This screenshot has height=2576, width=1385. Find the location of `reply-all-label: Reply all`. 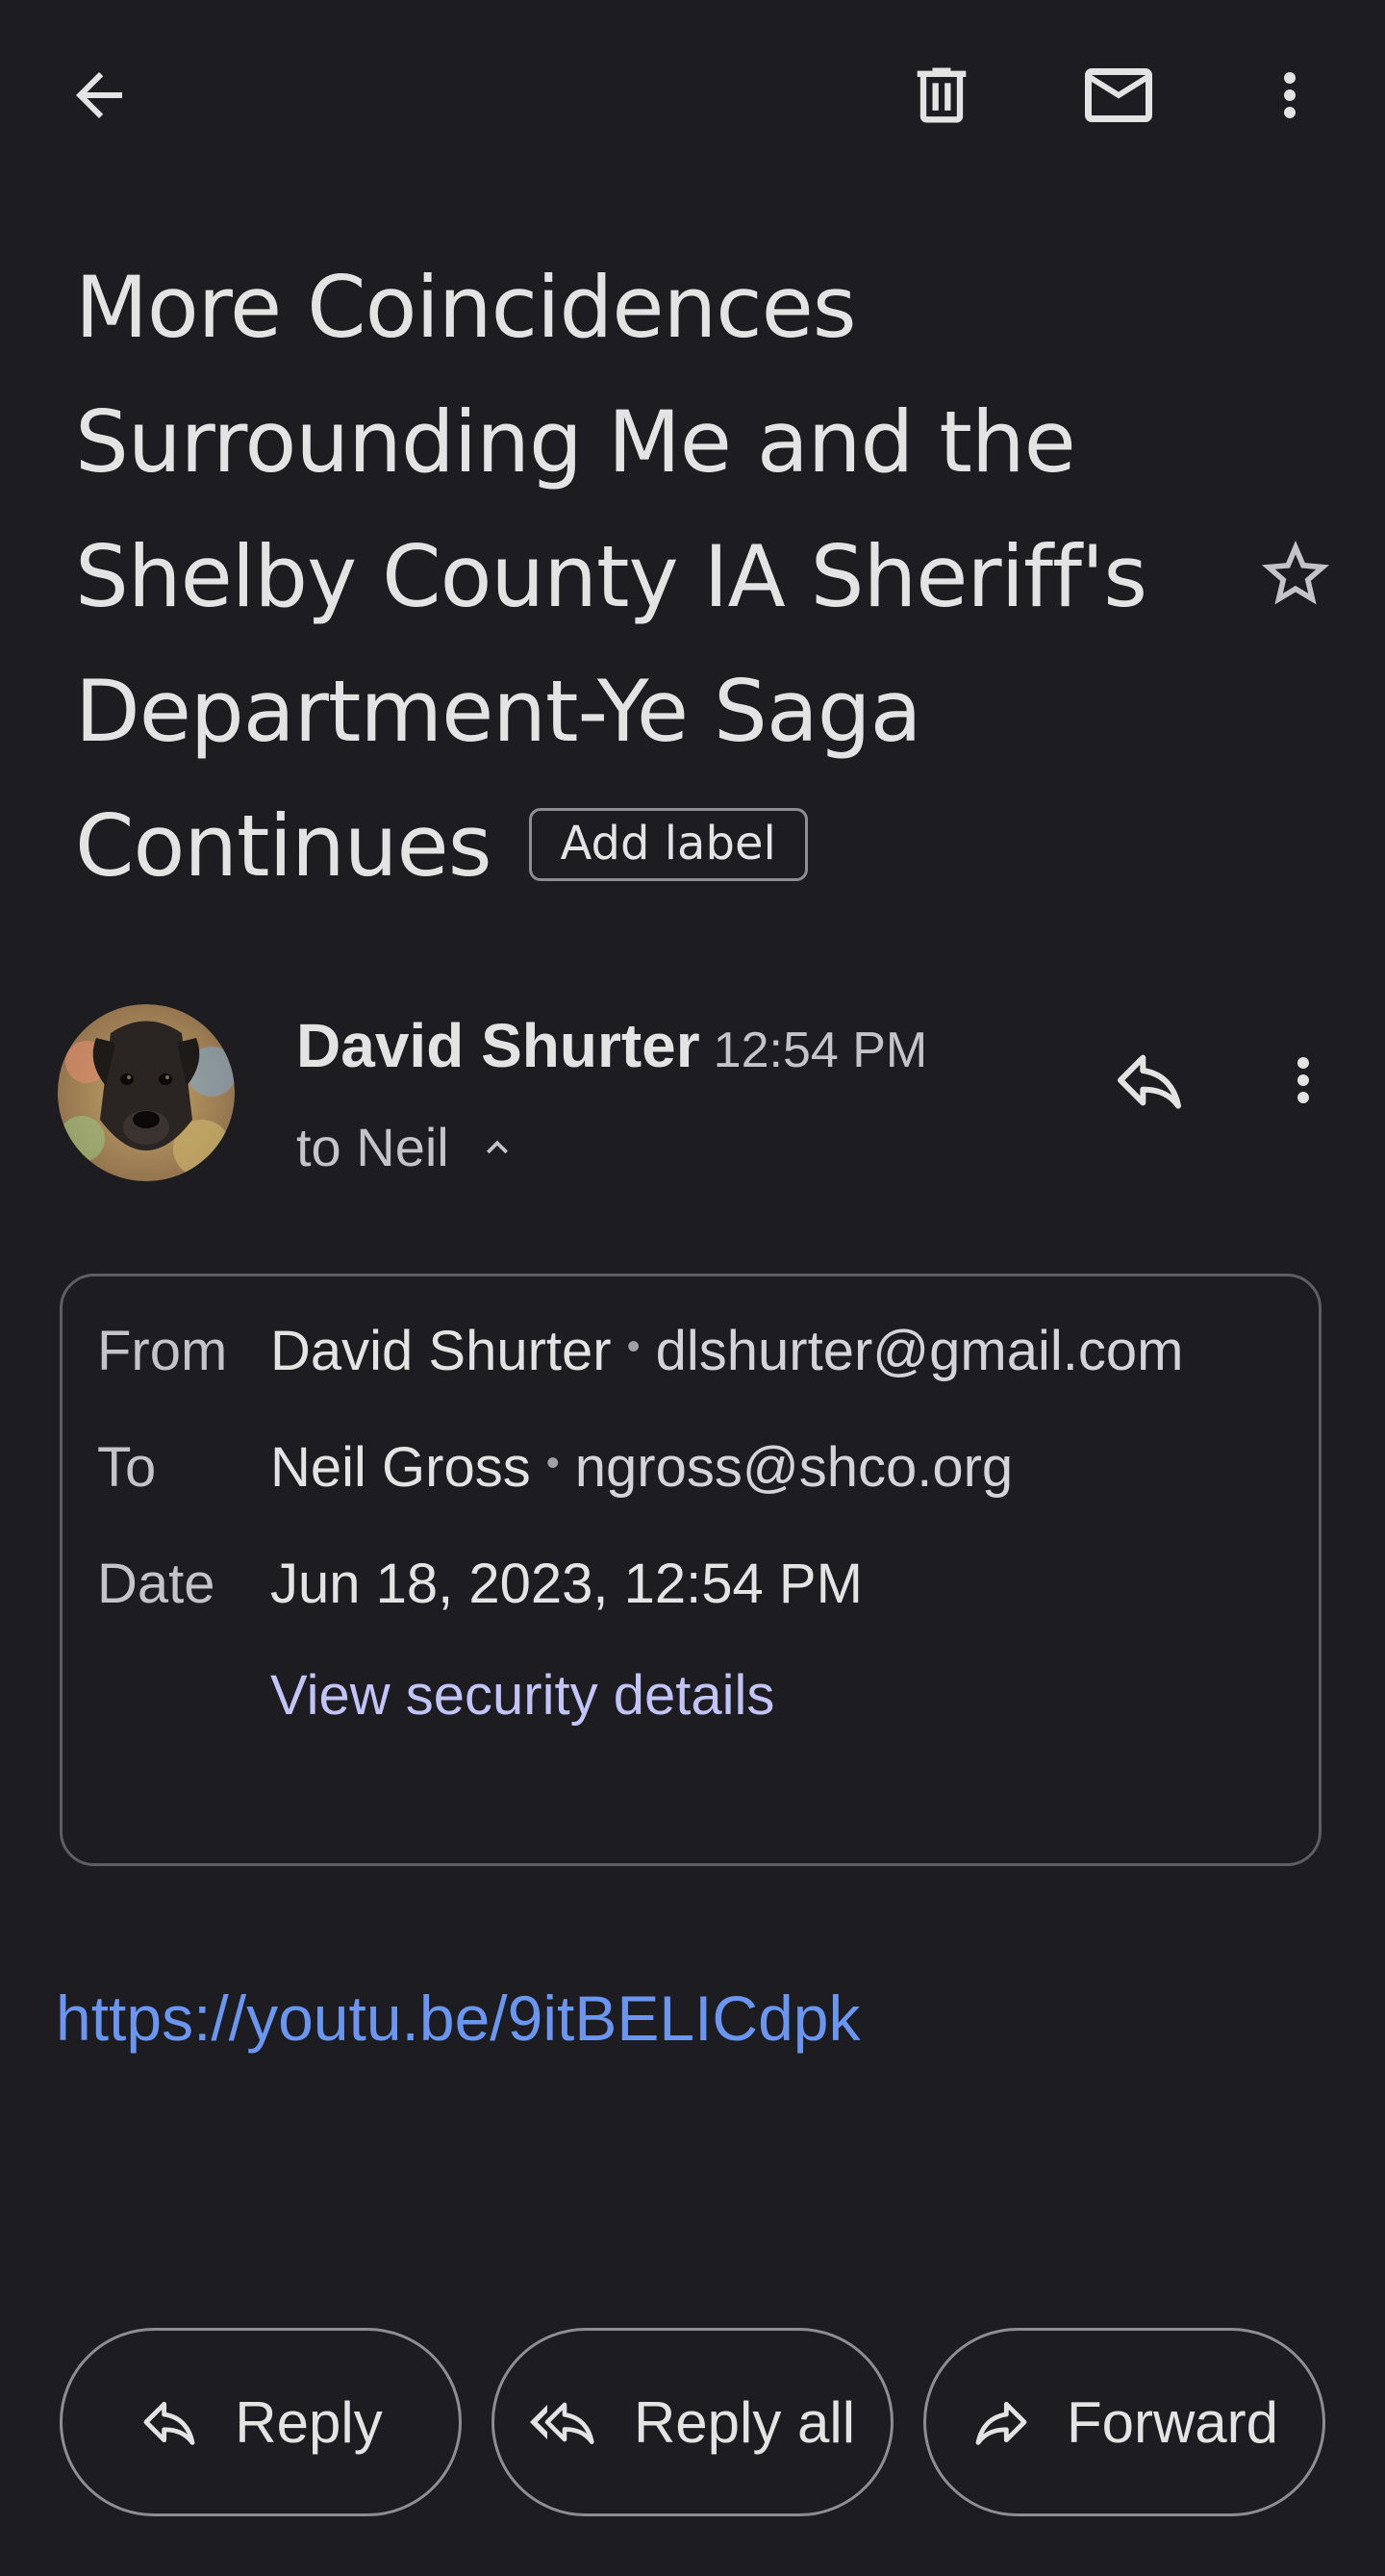

reply-all-label: Reply all is located at coordinates (744, 2422).